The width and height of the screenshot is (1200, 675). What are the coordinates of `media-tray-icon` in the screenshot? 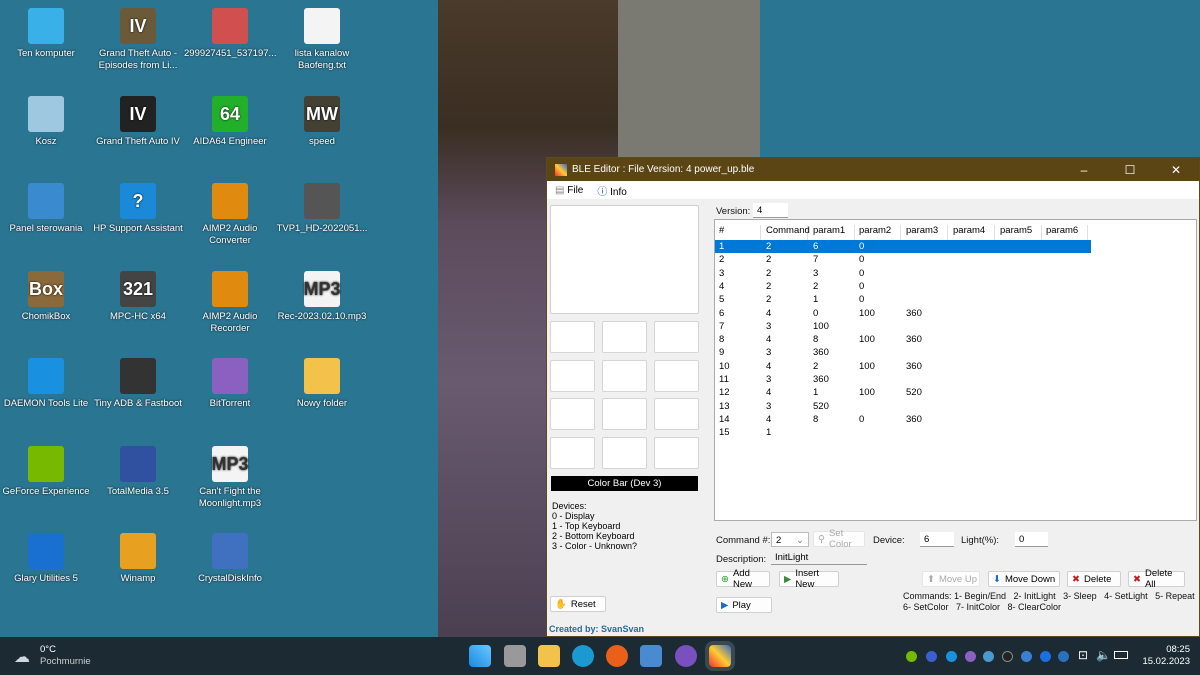 It's located at (931, 656).